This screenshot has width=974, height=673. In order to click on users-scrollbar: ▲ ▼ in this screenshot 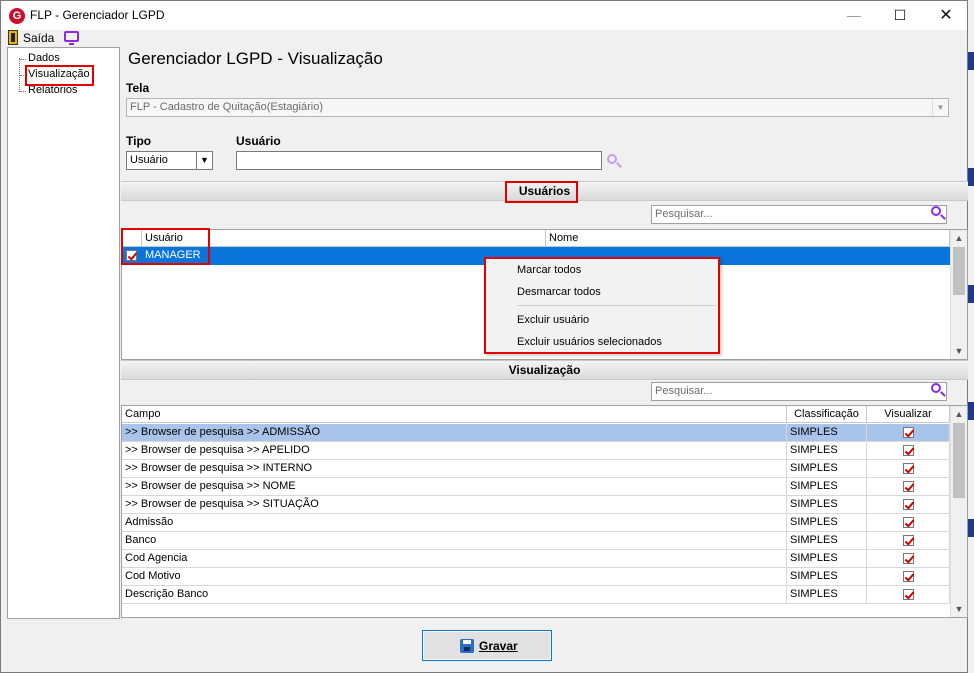, I will do `click(958, 294)`.